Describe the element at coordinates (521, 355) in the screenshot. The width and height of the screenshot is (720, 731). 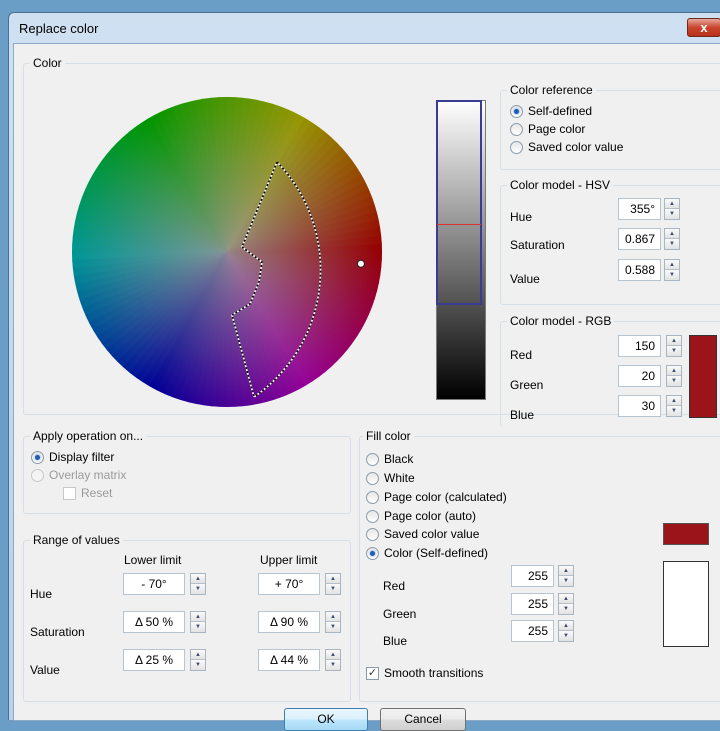
I see `red-label: Red` at that location.